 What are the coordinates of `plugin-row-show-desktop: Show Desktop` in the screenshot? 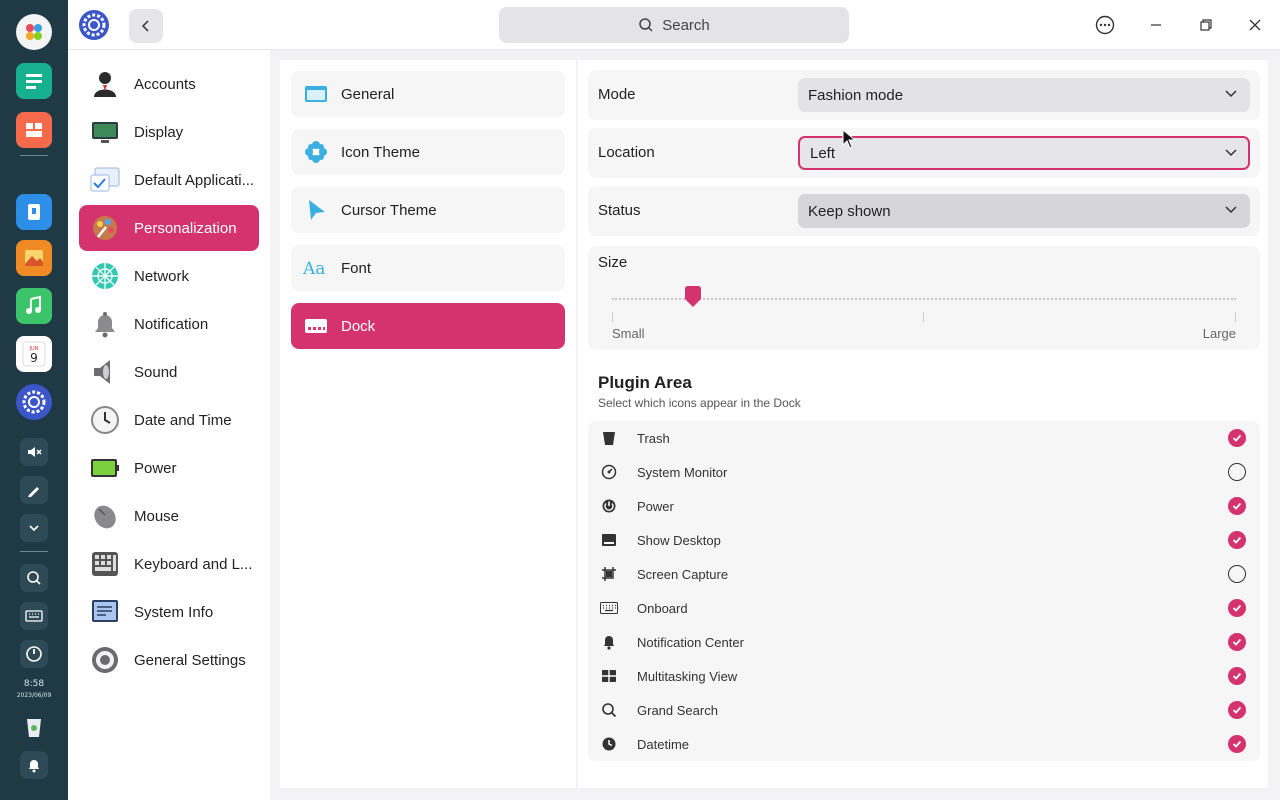 It's located at (924, 540).